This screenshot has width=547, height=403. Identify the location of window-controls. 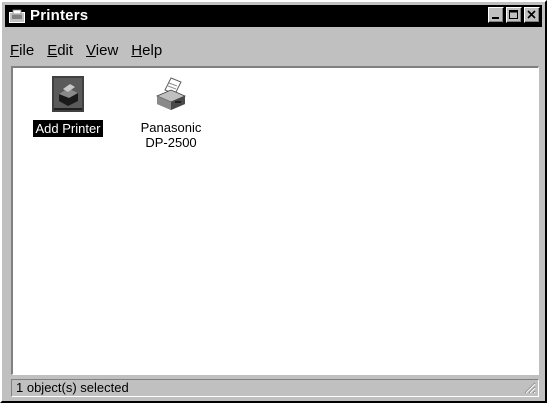
(513, 15).